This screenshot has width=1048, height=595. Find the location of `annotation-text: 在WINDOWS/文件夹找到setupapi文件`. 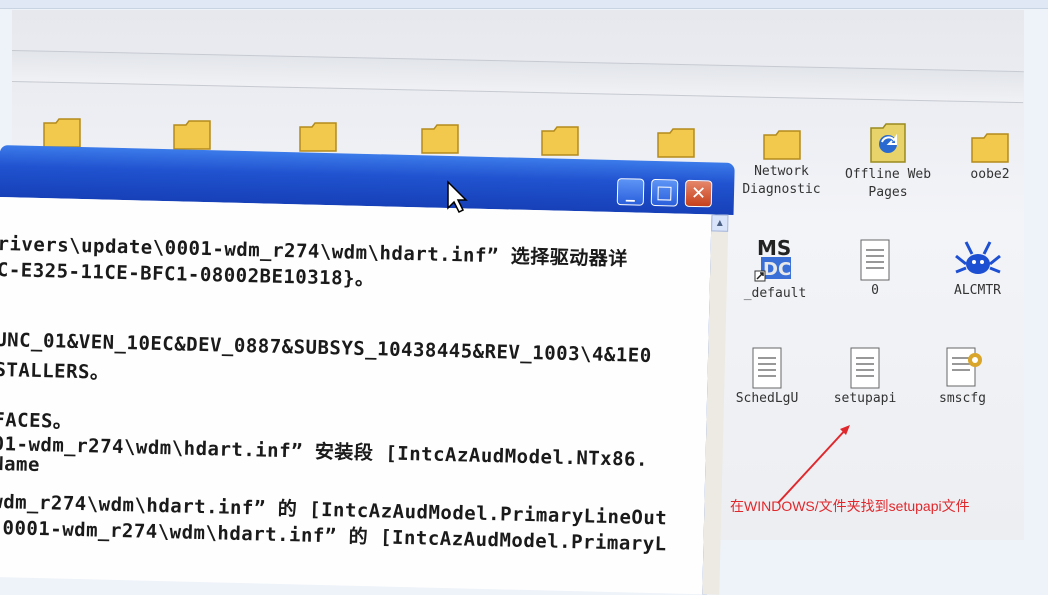

annotation-text: 在WINDOWS/文件夹找到setupapi文件 is located at coordinates (850, 506).